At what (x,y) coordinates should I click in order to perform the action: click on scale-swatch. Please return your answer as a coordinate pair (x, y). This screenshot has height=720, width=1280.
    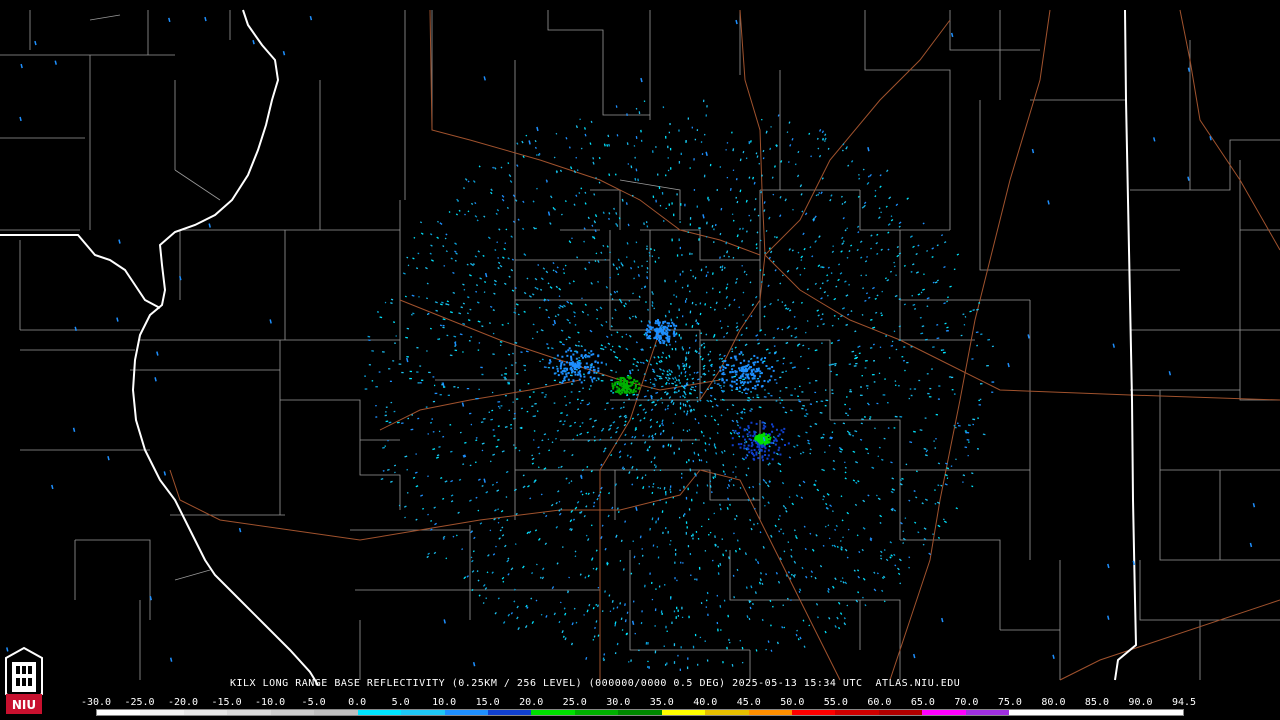
    Looking at the image, I should click on (423, 712).